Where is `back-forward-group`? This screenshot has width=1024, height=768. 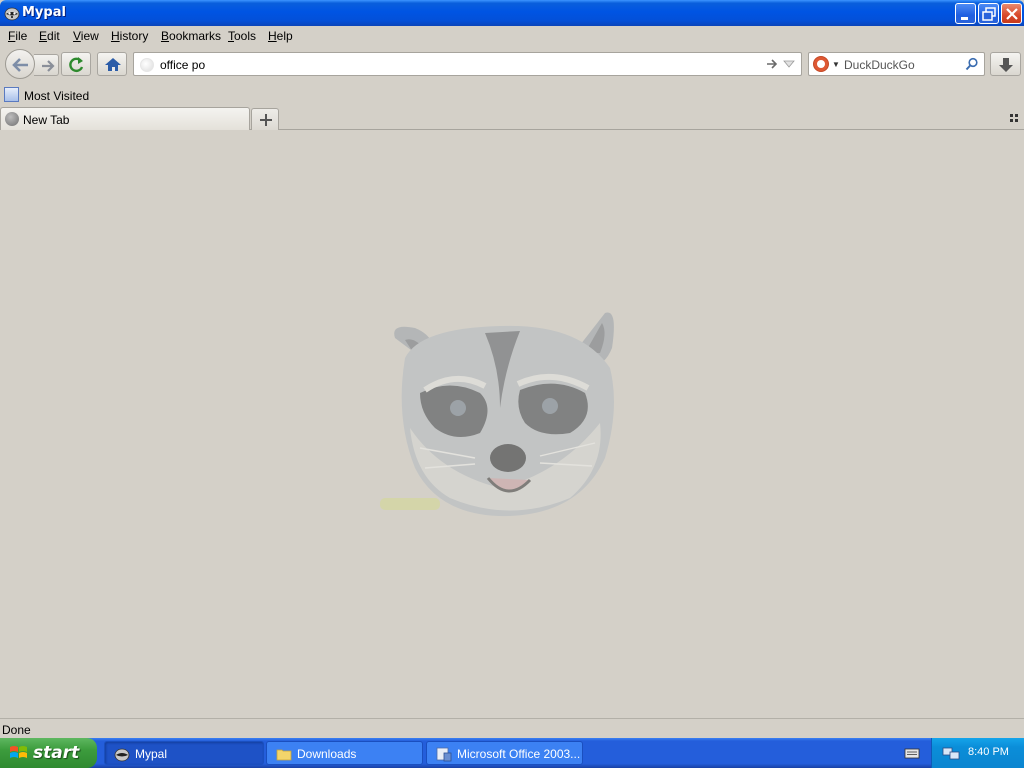
back-forward-group is located at coordinates (32, 64).